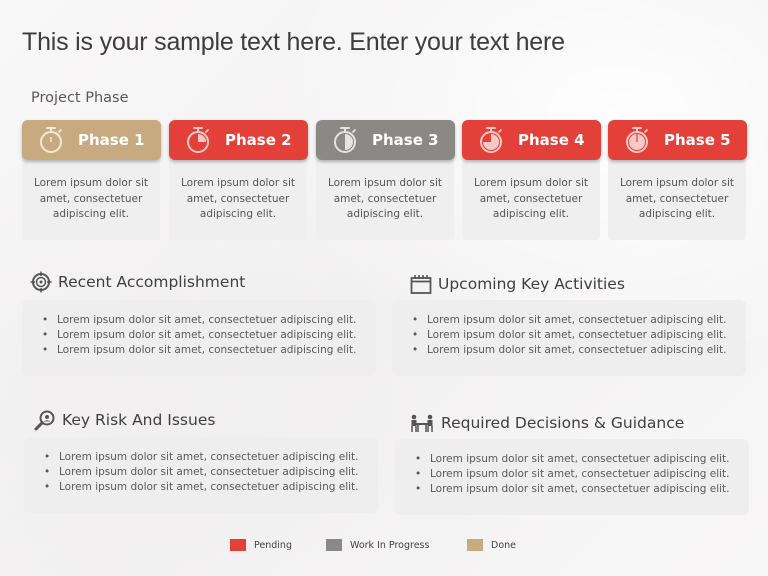  I want to click on phase-label: Phase 2, so click(258, 140).